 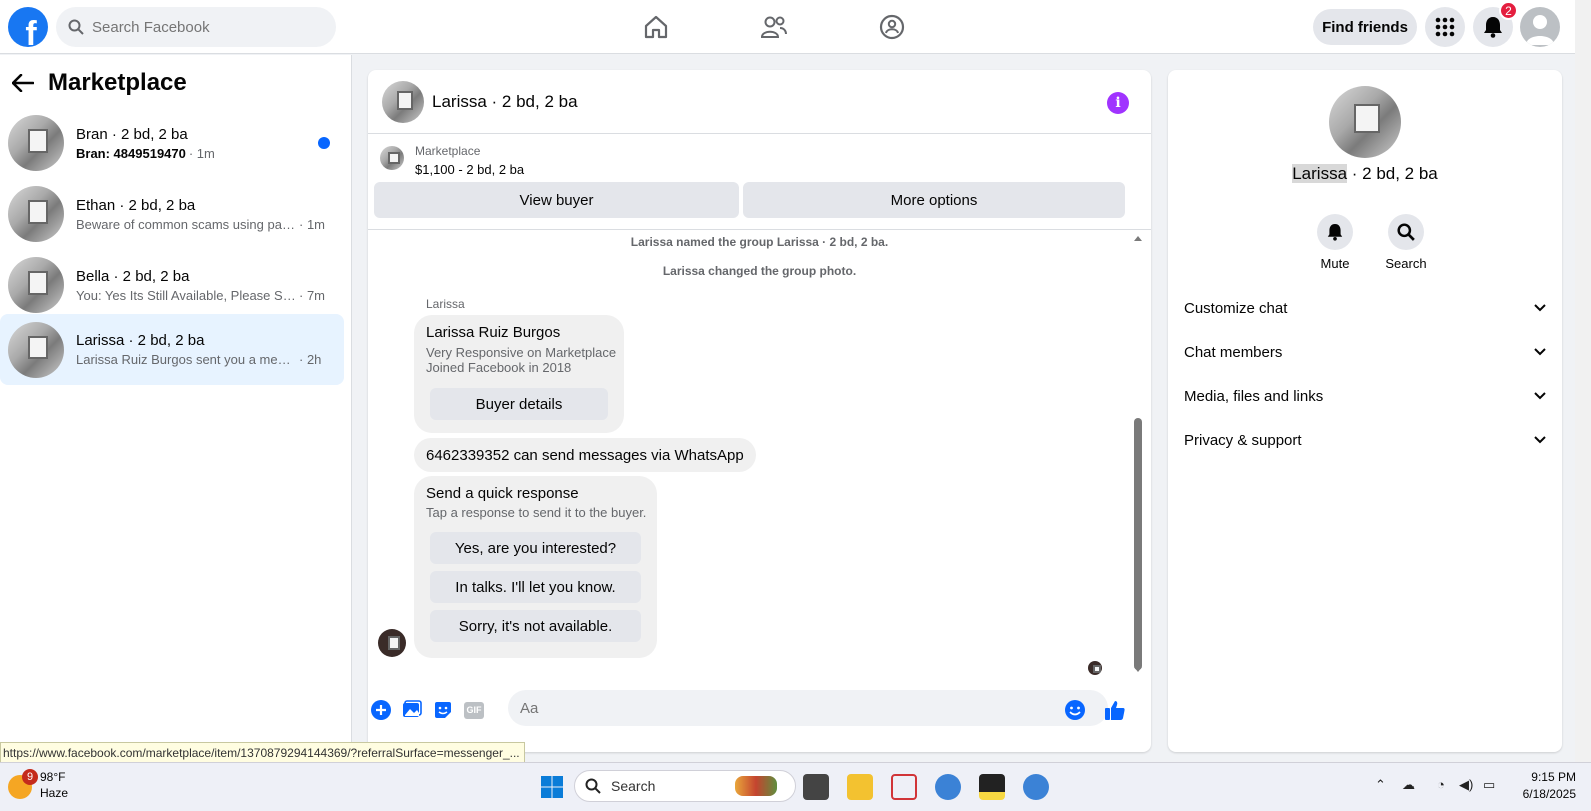 I want to click on seen-avatar, so click(x=1095, y=668).